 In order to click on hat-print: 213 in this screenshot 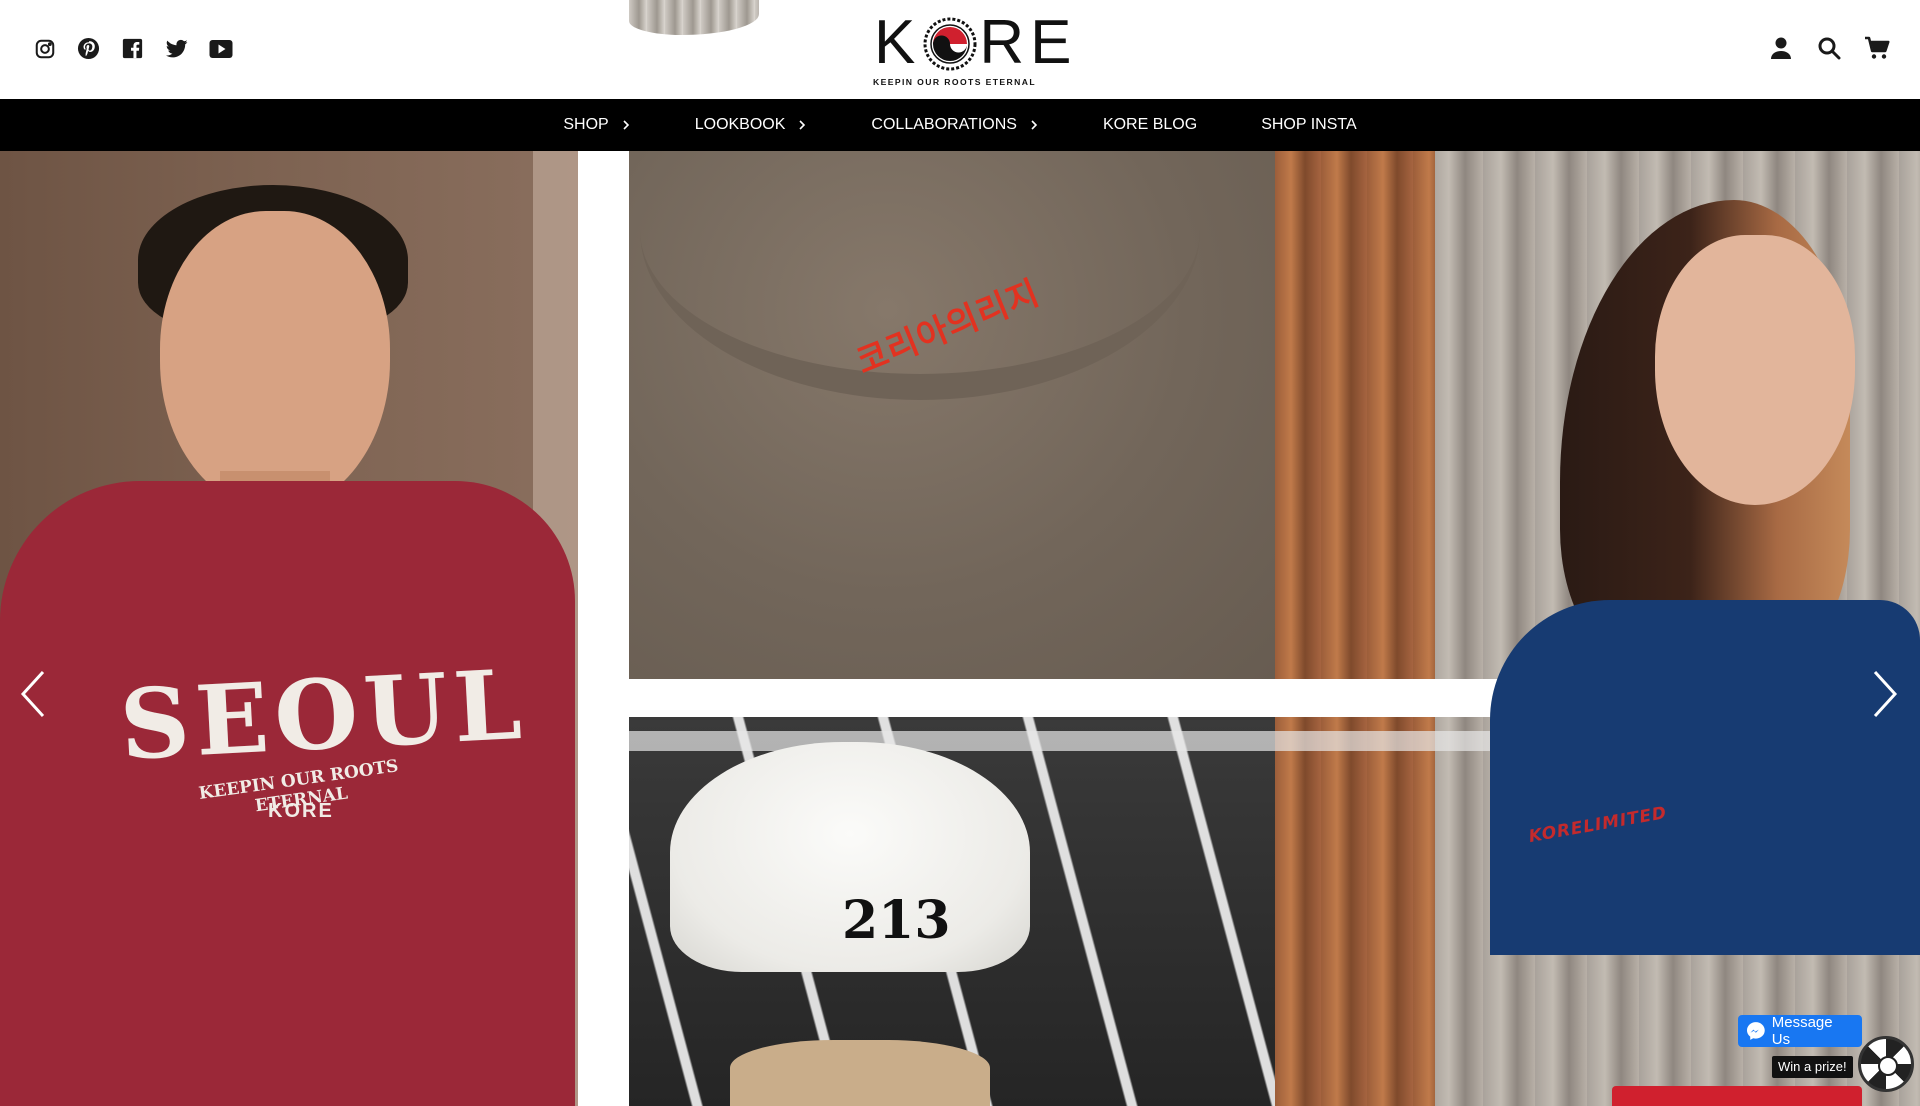, I will do `click(896, 920)`.